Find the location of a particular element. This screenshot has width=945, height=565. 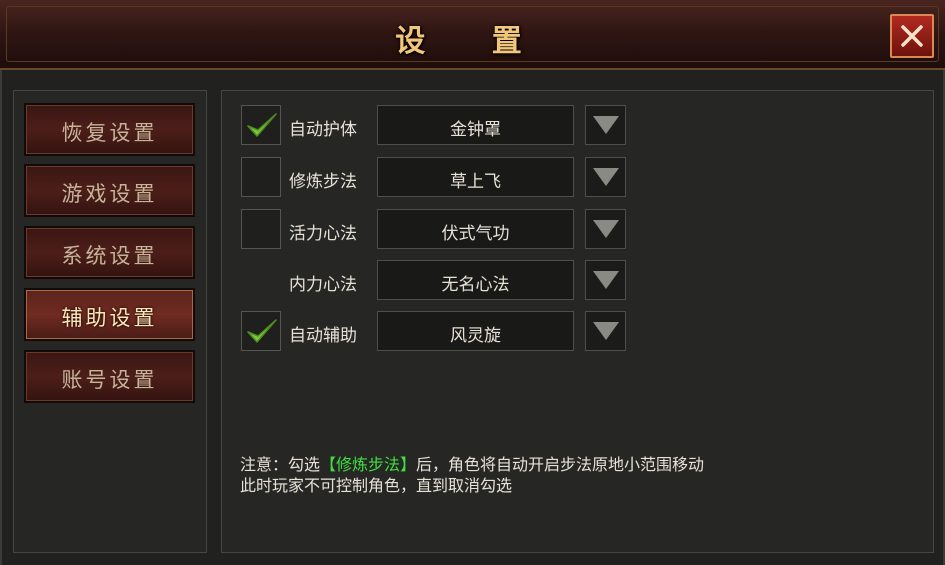

note-highlight: 【修炼步法】 is located at coordinates (368, 464).